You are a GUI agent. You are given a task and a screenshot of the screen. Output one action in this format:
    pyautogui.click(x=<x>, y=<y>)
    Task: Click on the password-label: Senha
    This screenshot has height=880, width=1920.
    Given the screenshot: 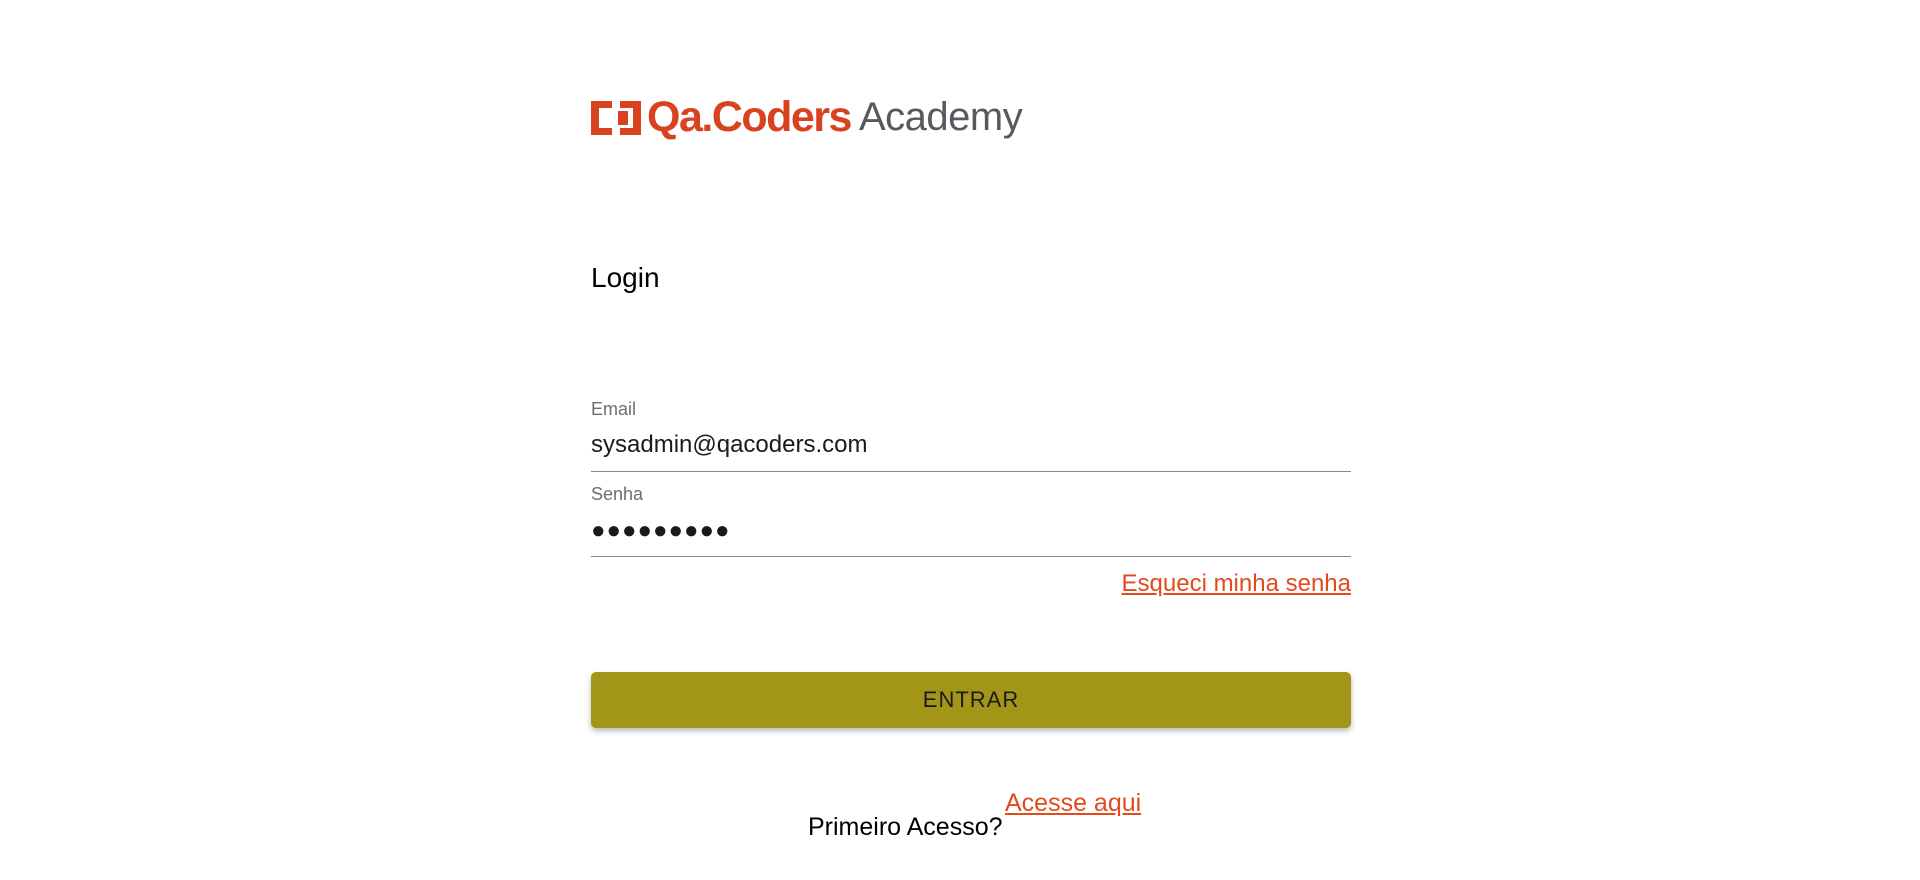 What is the action you would take?
    pyautogui.click(x=617, y=494)
    